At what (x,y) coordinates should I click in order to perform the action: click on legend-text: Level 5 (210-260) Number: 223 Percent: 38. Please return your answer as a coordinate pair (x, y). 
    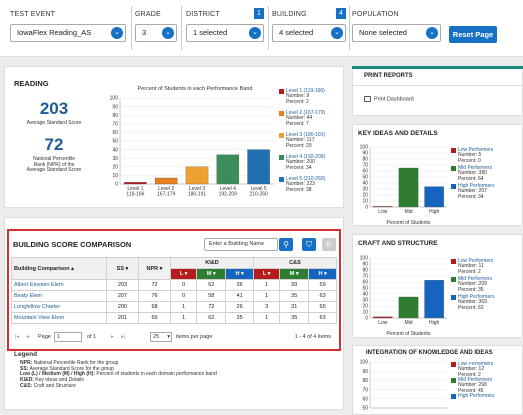
    Looking at the image, I should click on (305, 184).